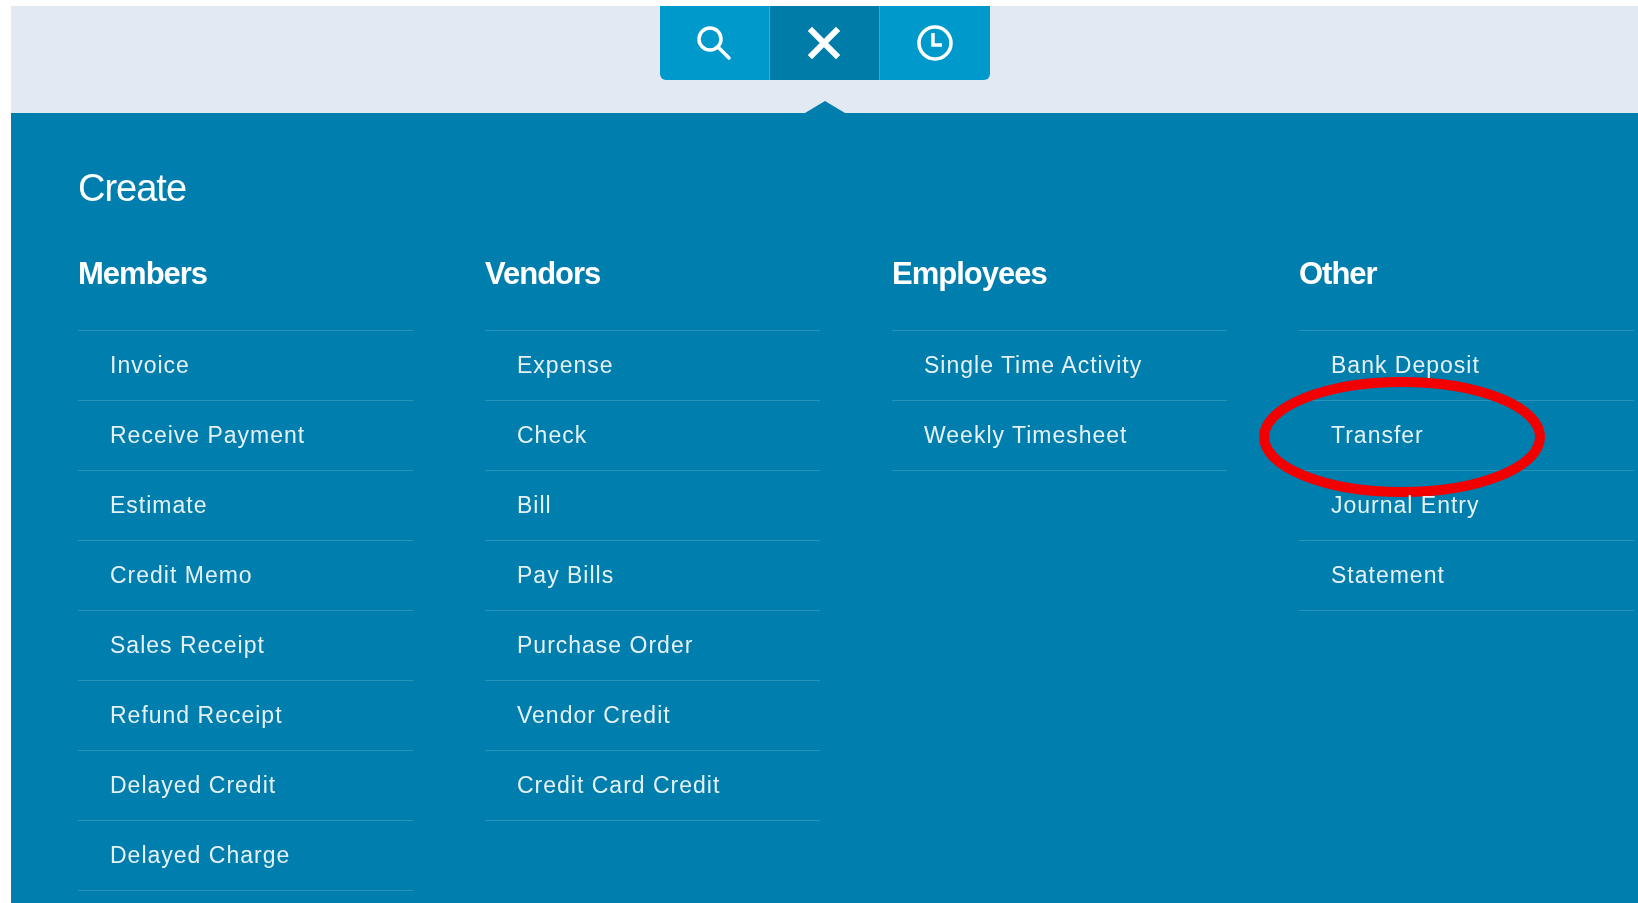 The image size is (1638, 903). I want to click on column-heading: Other, so click(1338, 274).